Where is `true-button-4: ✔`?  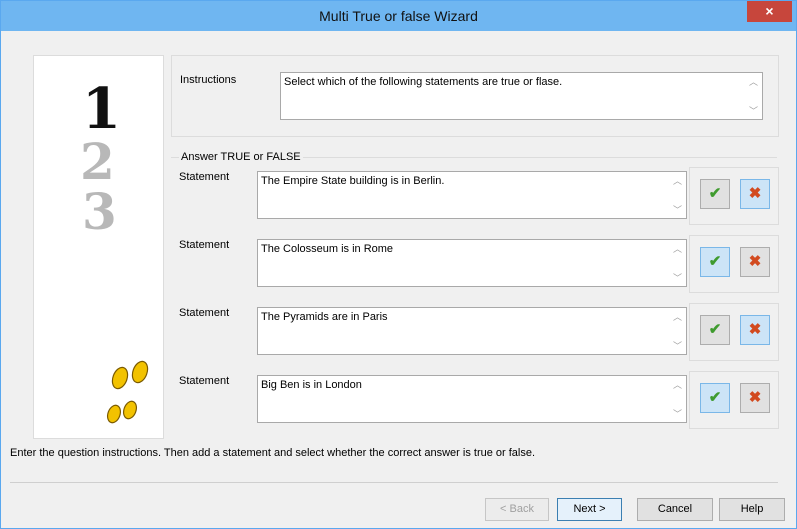
true-button-4: ✔ is located at coordinates (715, 398).